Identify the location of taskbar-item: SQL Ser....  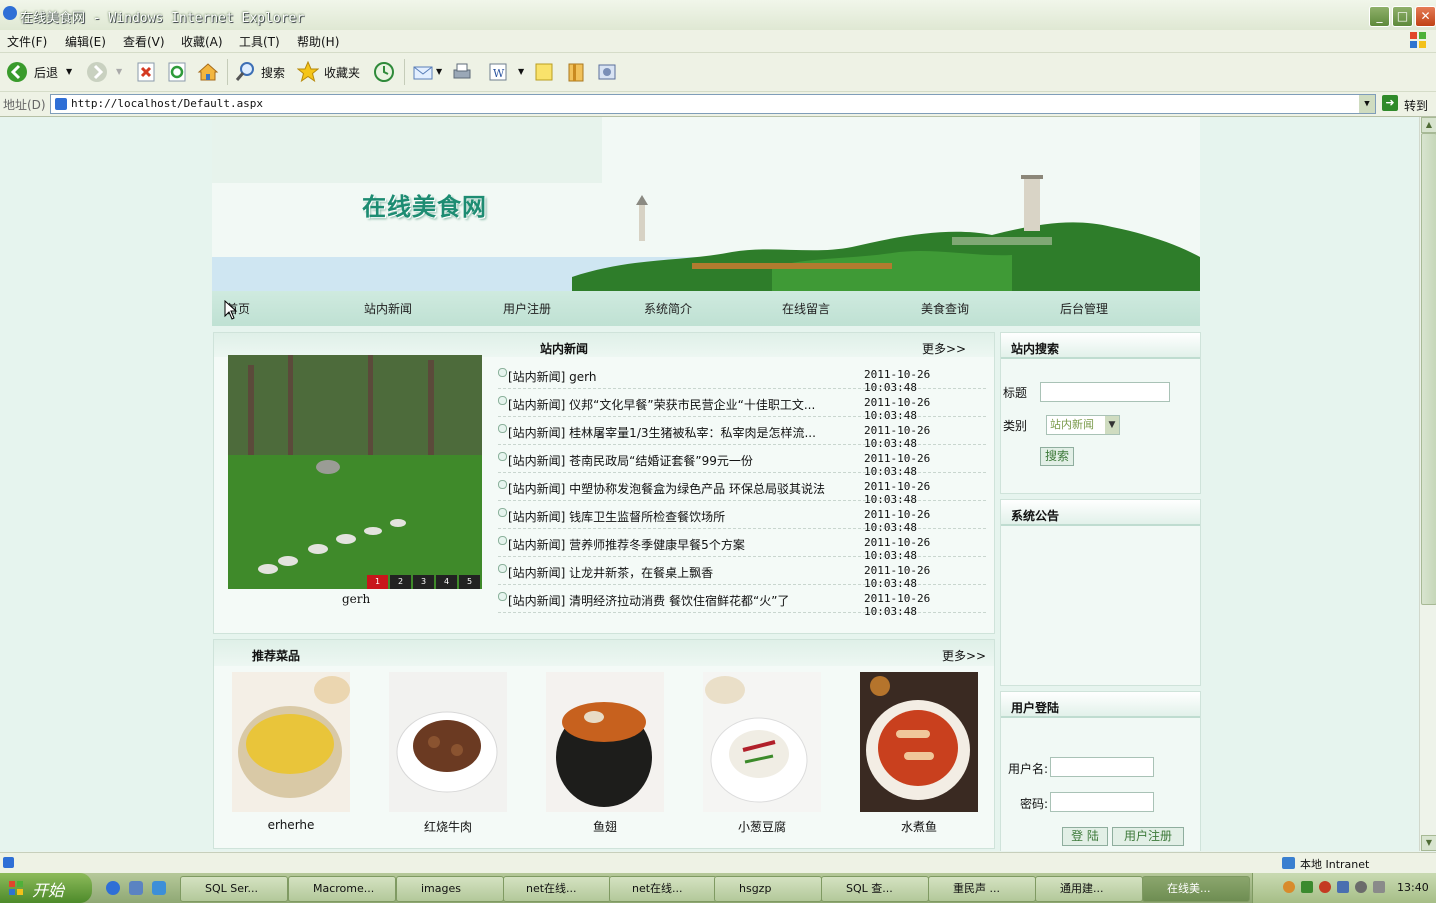
(234, 889).